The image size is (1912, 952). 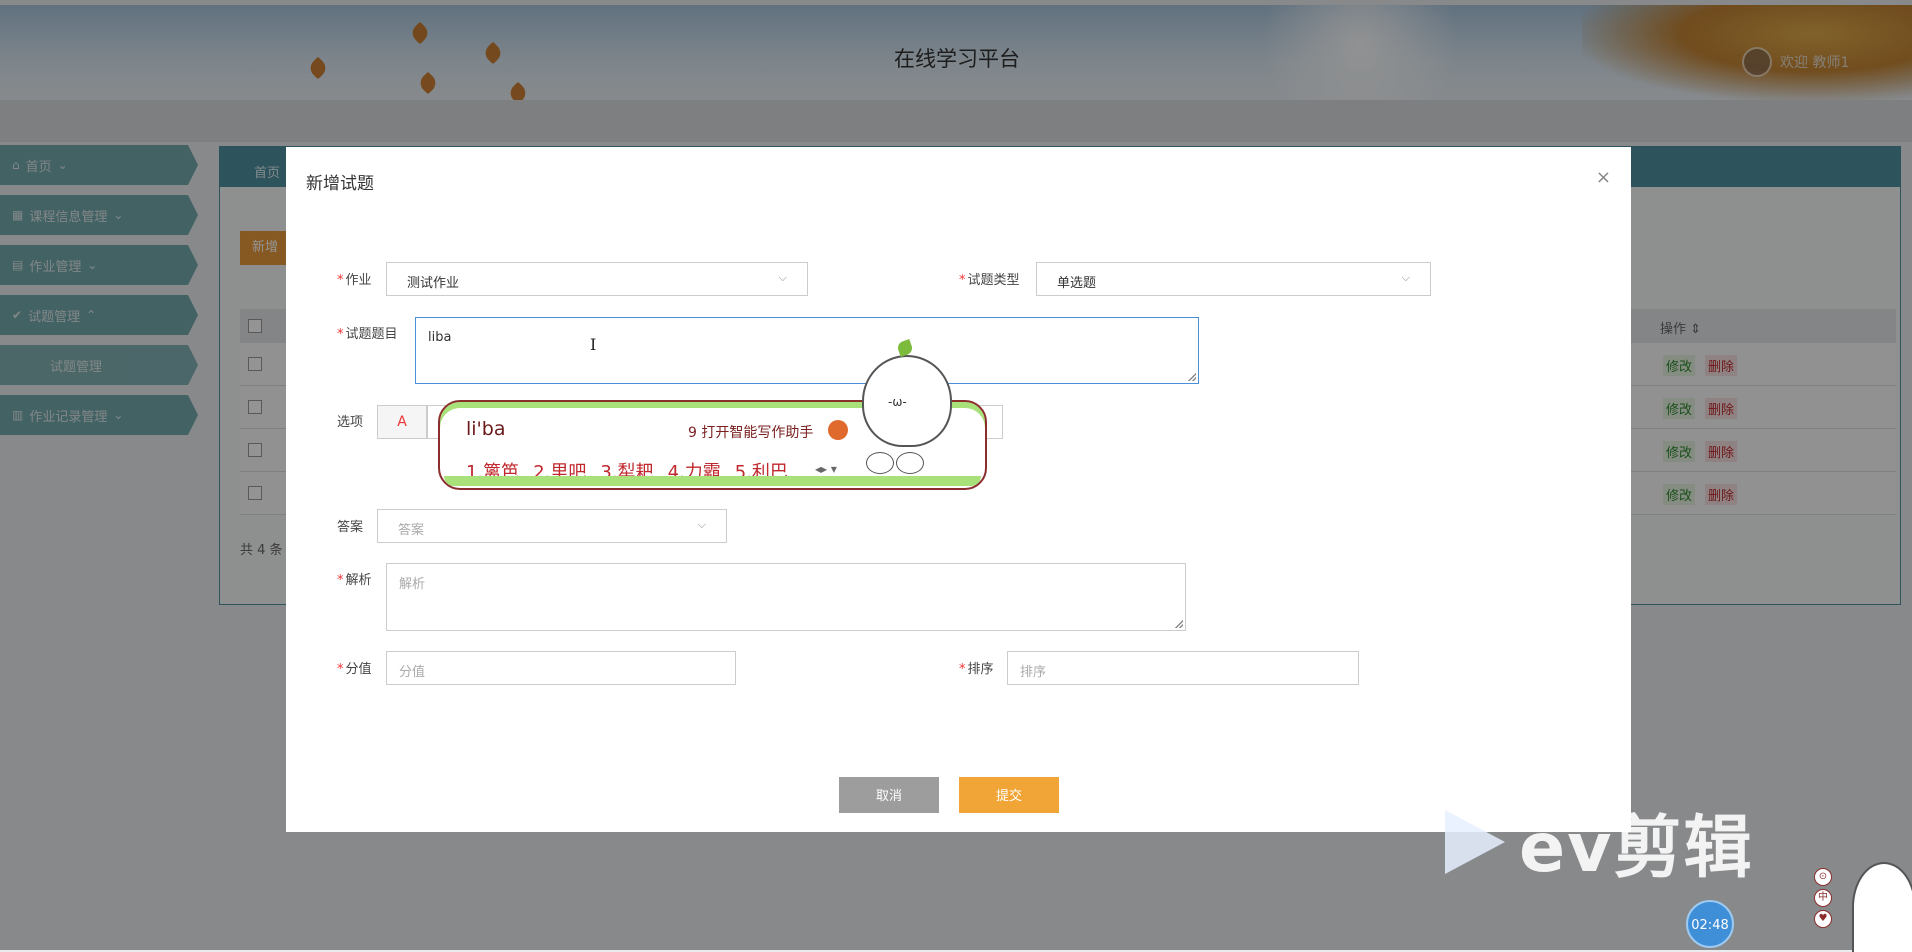 I want to click on analysis-textarea: 解析, so click(x=786, y=597).